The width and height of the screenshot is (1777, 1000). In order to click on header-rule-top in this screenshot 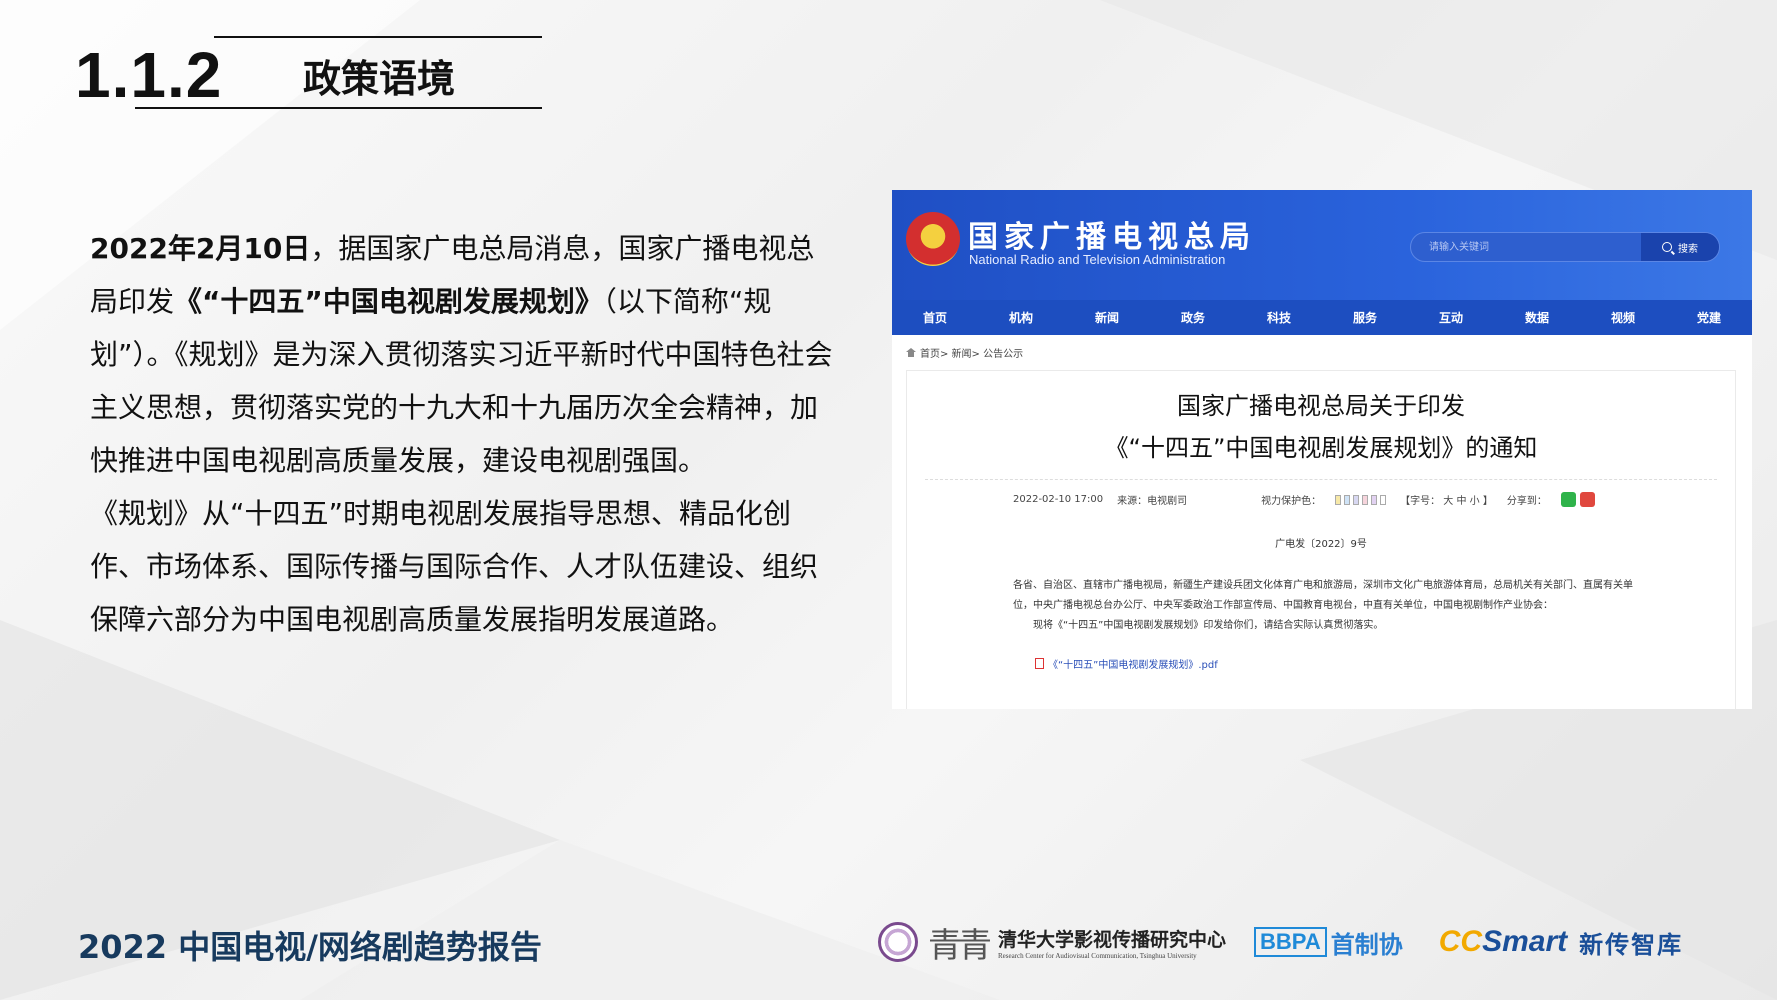, I will do `click(378, 37)`.